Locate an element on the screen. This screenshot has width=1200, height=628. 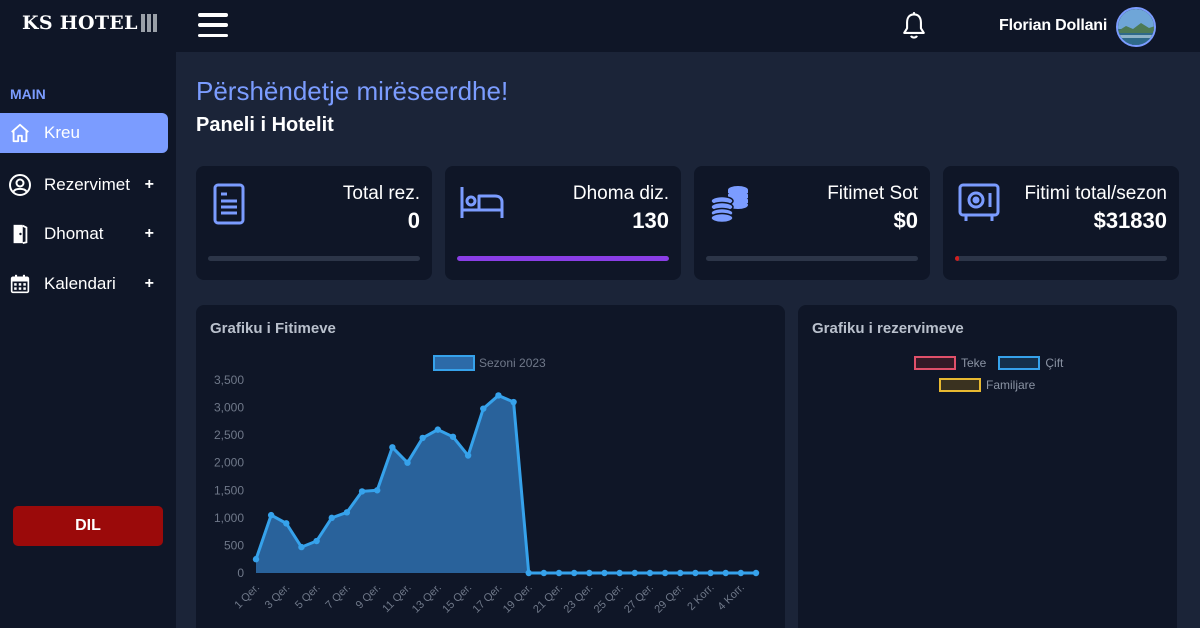
x-tick-label: 7 Qer. is located at coordinates (338, 597).